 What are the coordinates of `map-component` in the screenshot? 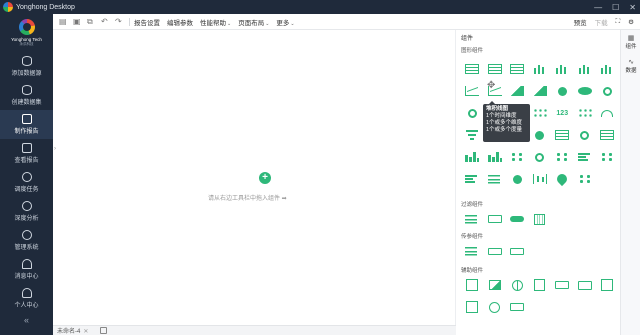 It's located at (562, 179).